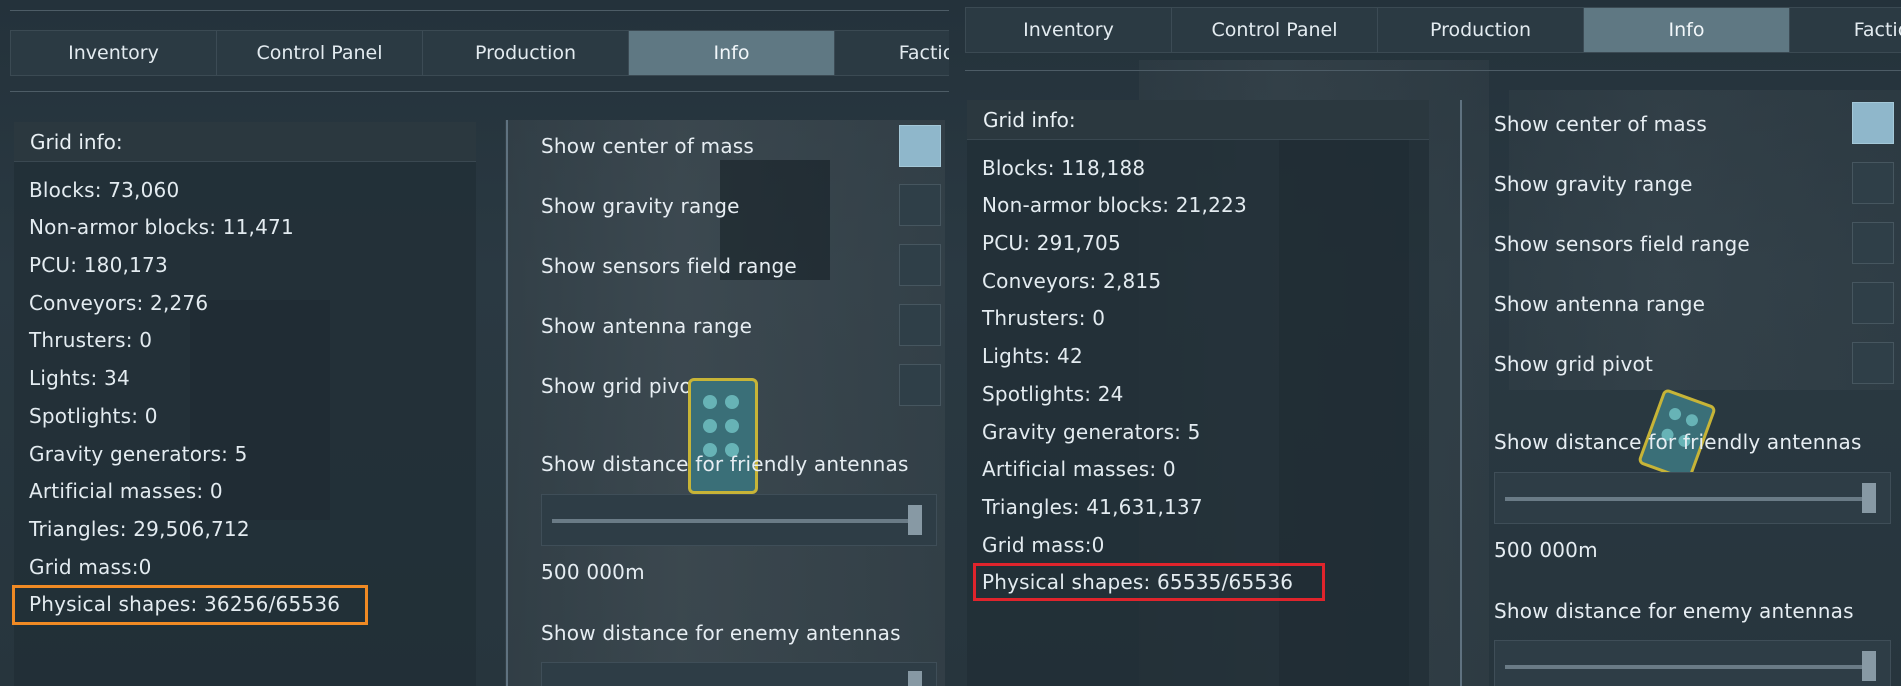 The image size is (1901, 686). Describe the element at coordinates (1064, 168) in the screenshot. I see `stat-blocks: Blocks: 118,188` at that location.